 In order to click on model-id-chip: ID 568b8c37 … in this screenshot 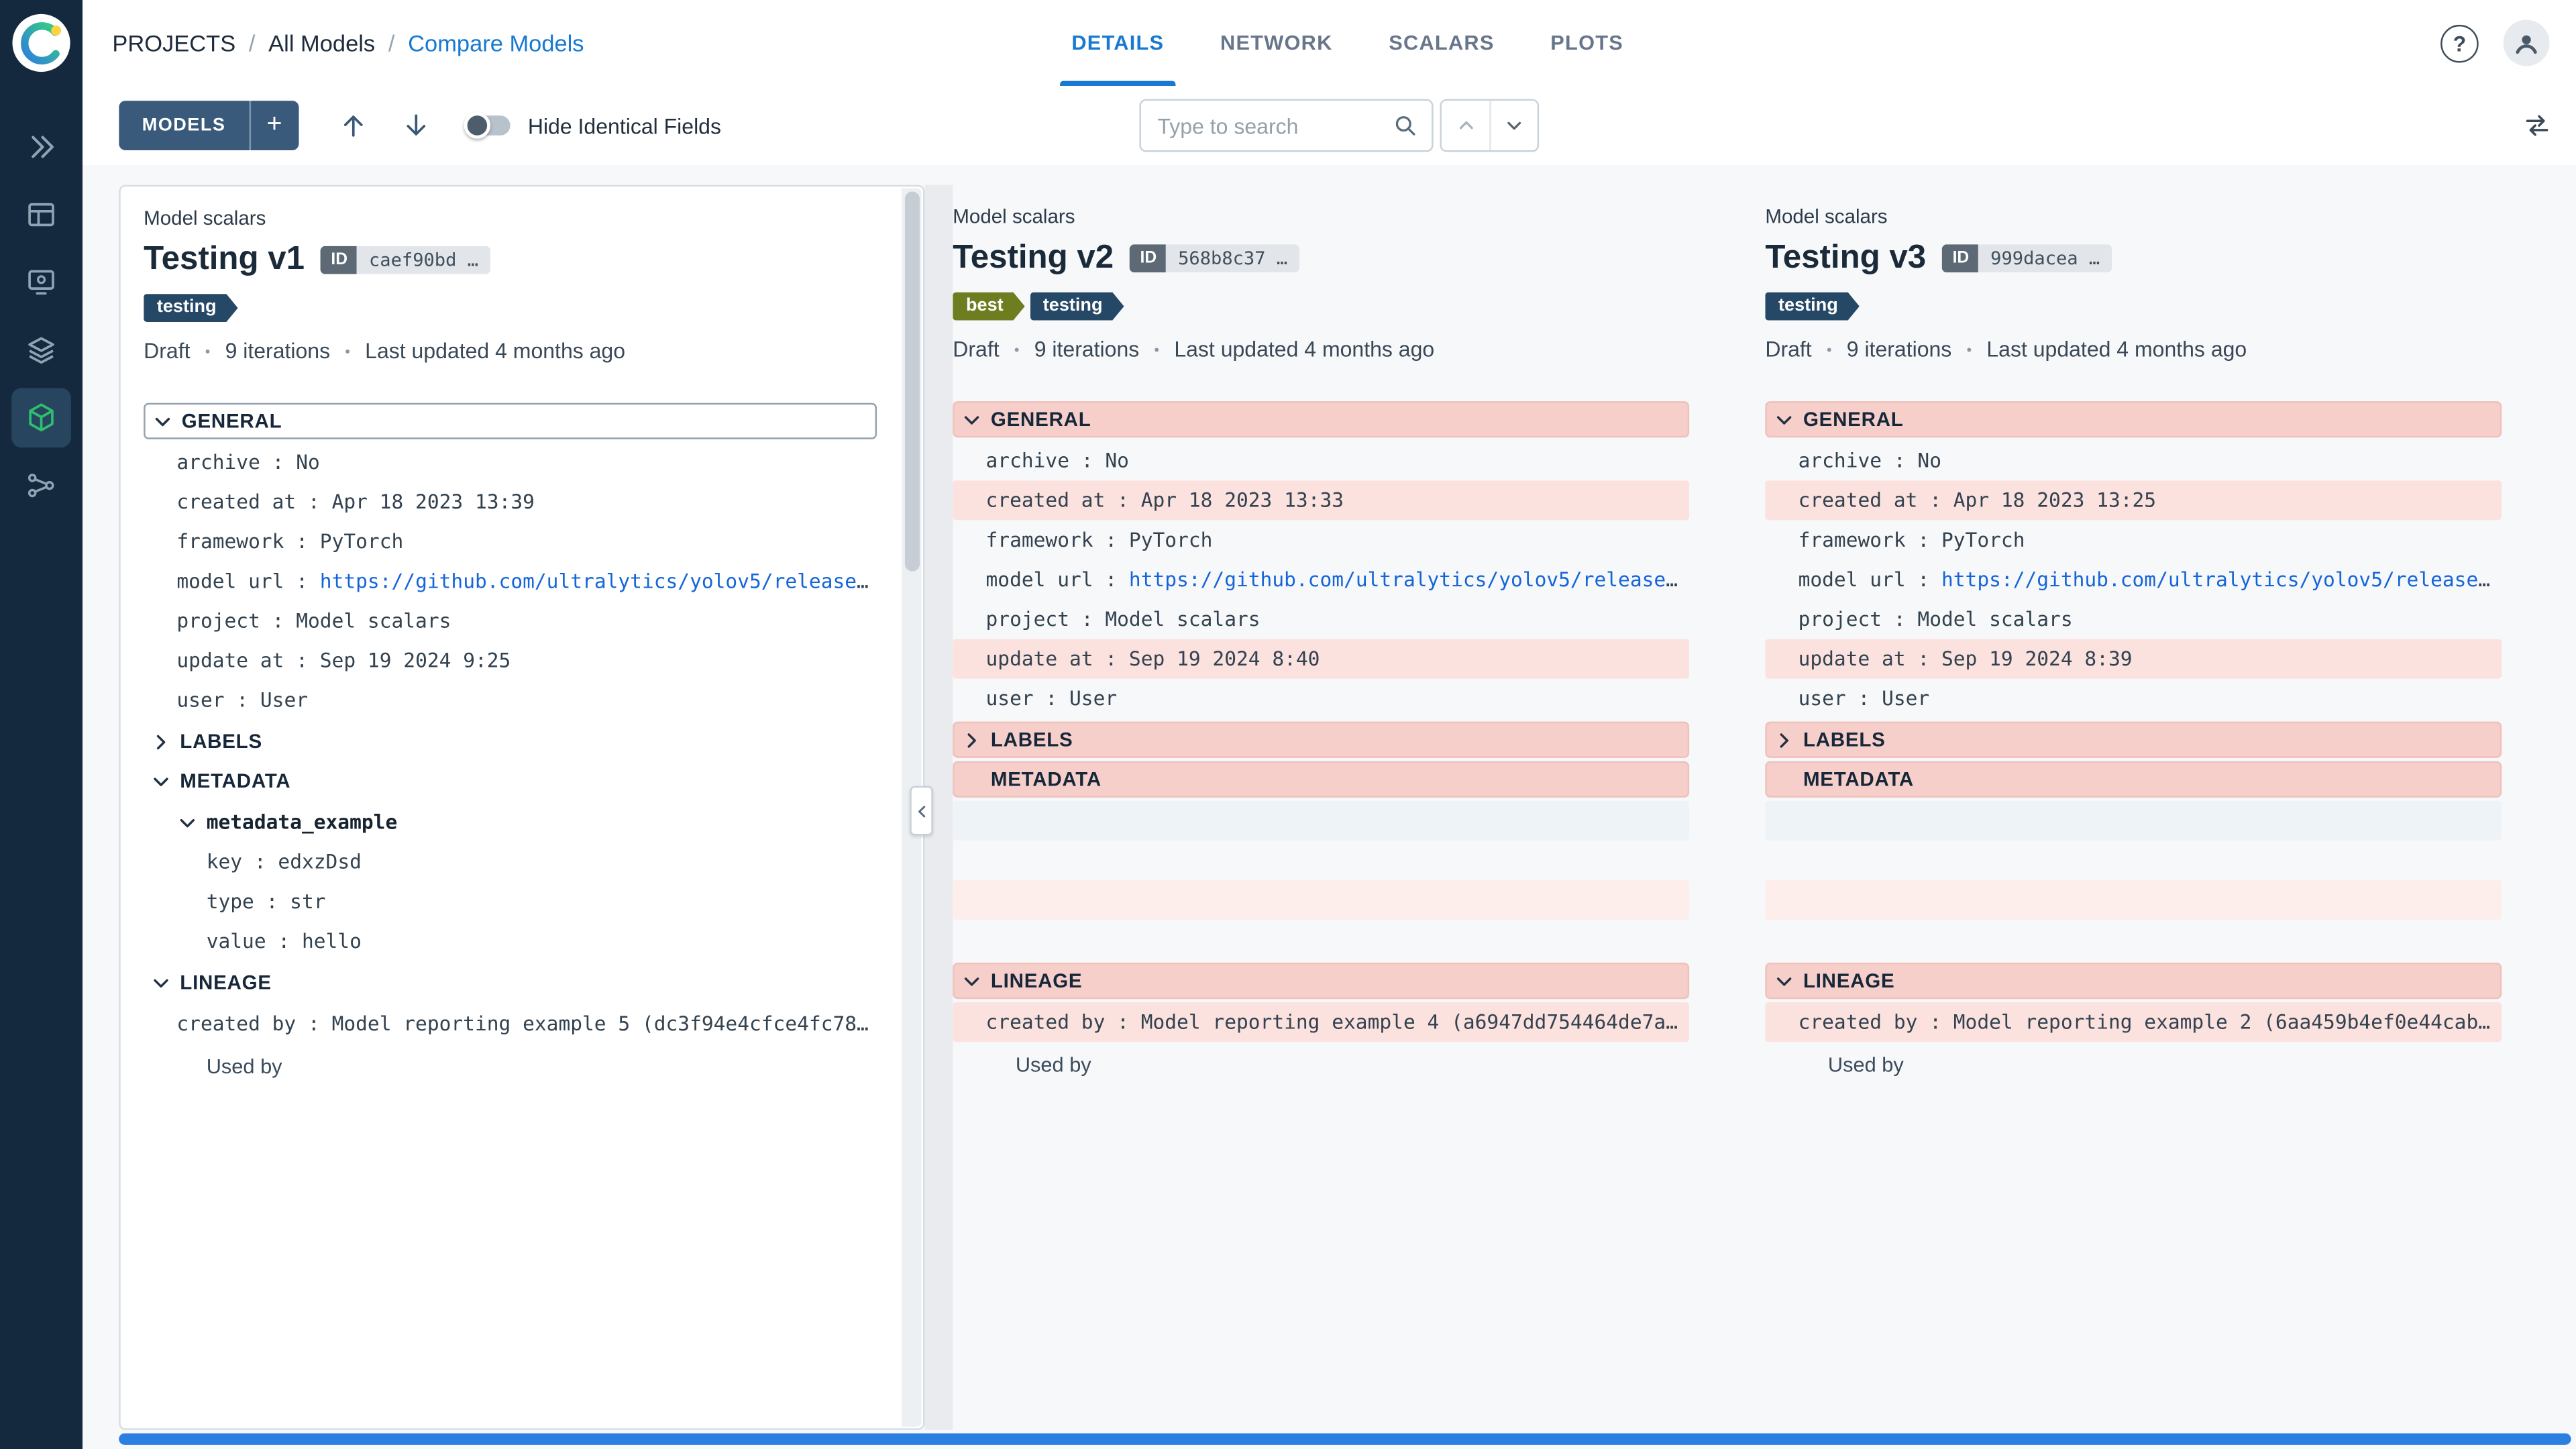, I will do `click(1214, 258)`.